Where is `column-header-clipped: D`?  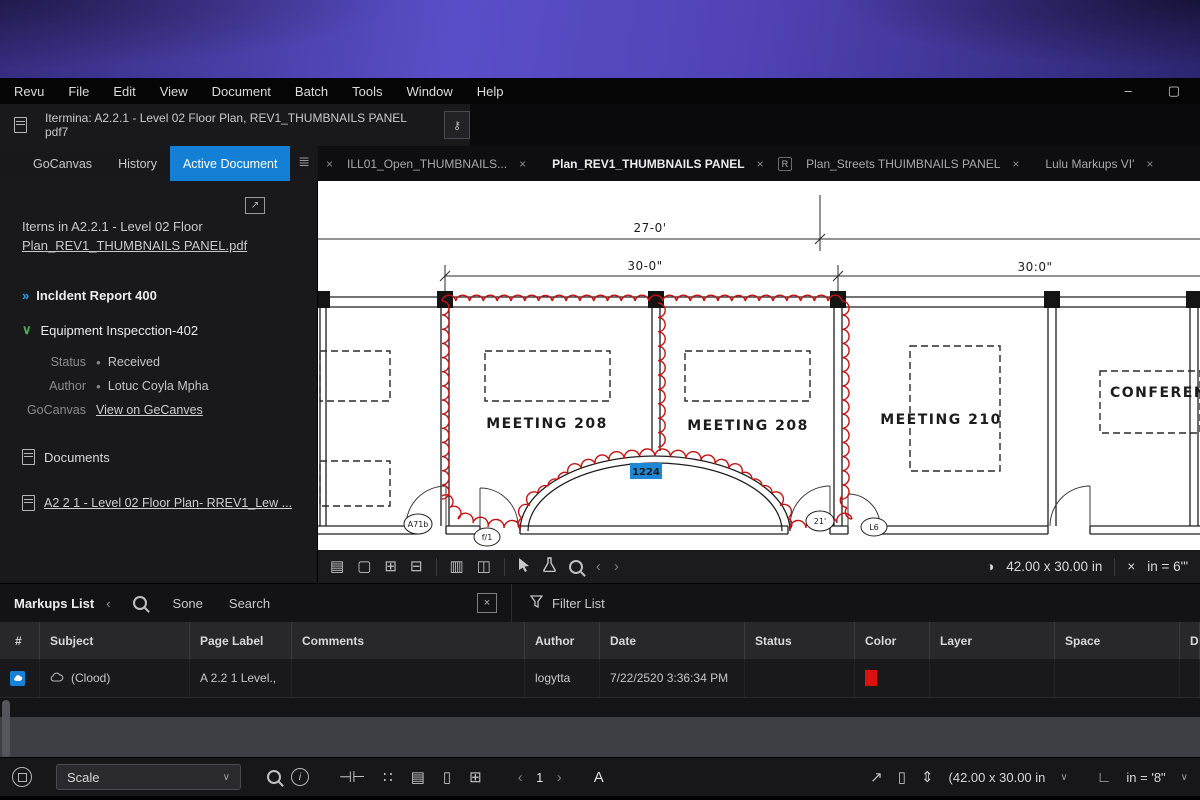
column-header-clipped: D is located at coordinates (1190, 640).